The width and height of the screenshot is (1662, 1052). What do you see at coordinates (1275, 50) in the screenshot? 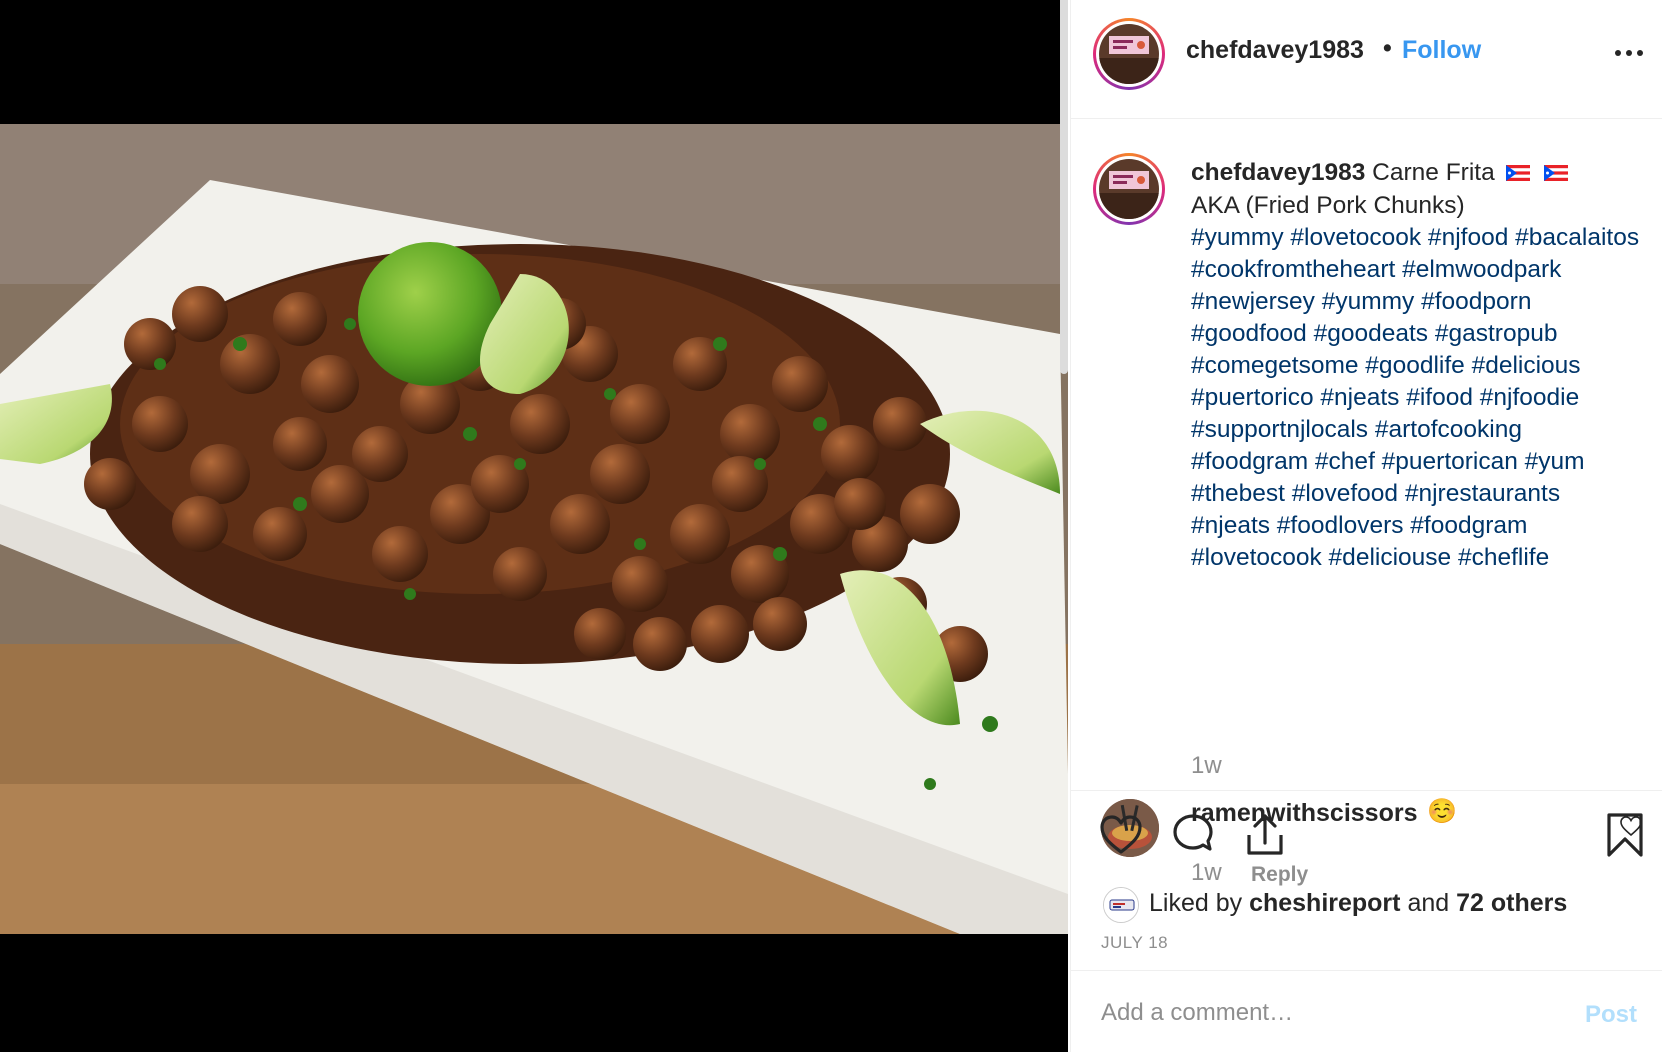
I see `header-username: chefdavey1983` at bounding box center [1275, 50].